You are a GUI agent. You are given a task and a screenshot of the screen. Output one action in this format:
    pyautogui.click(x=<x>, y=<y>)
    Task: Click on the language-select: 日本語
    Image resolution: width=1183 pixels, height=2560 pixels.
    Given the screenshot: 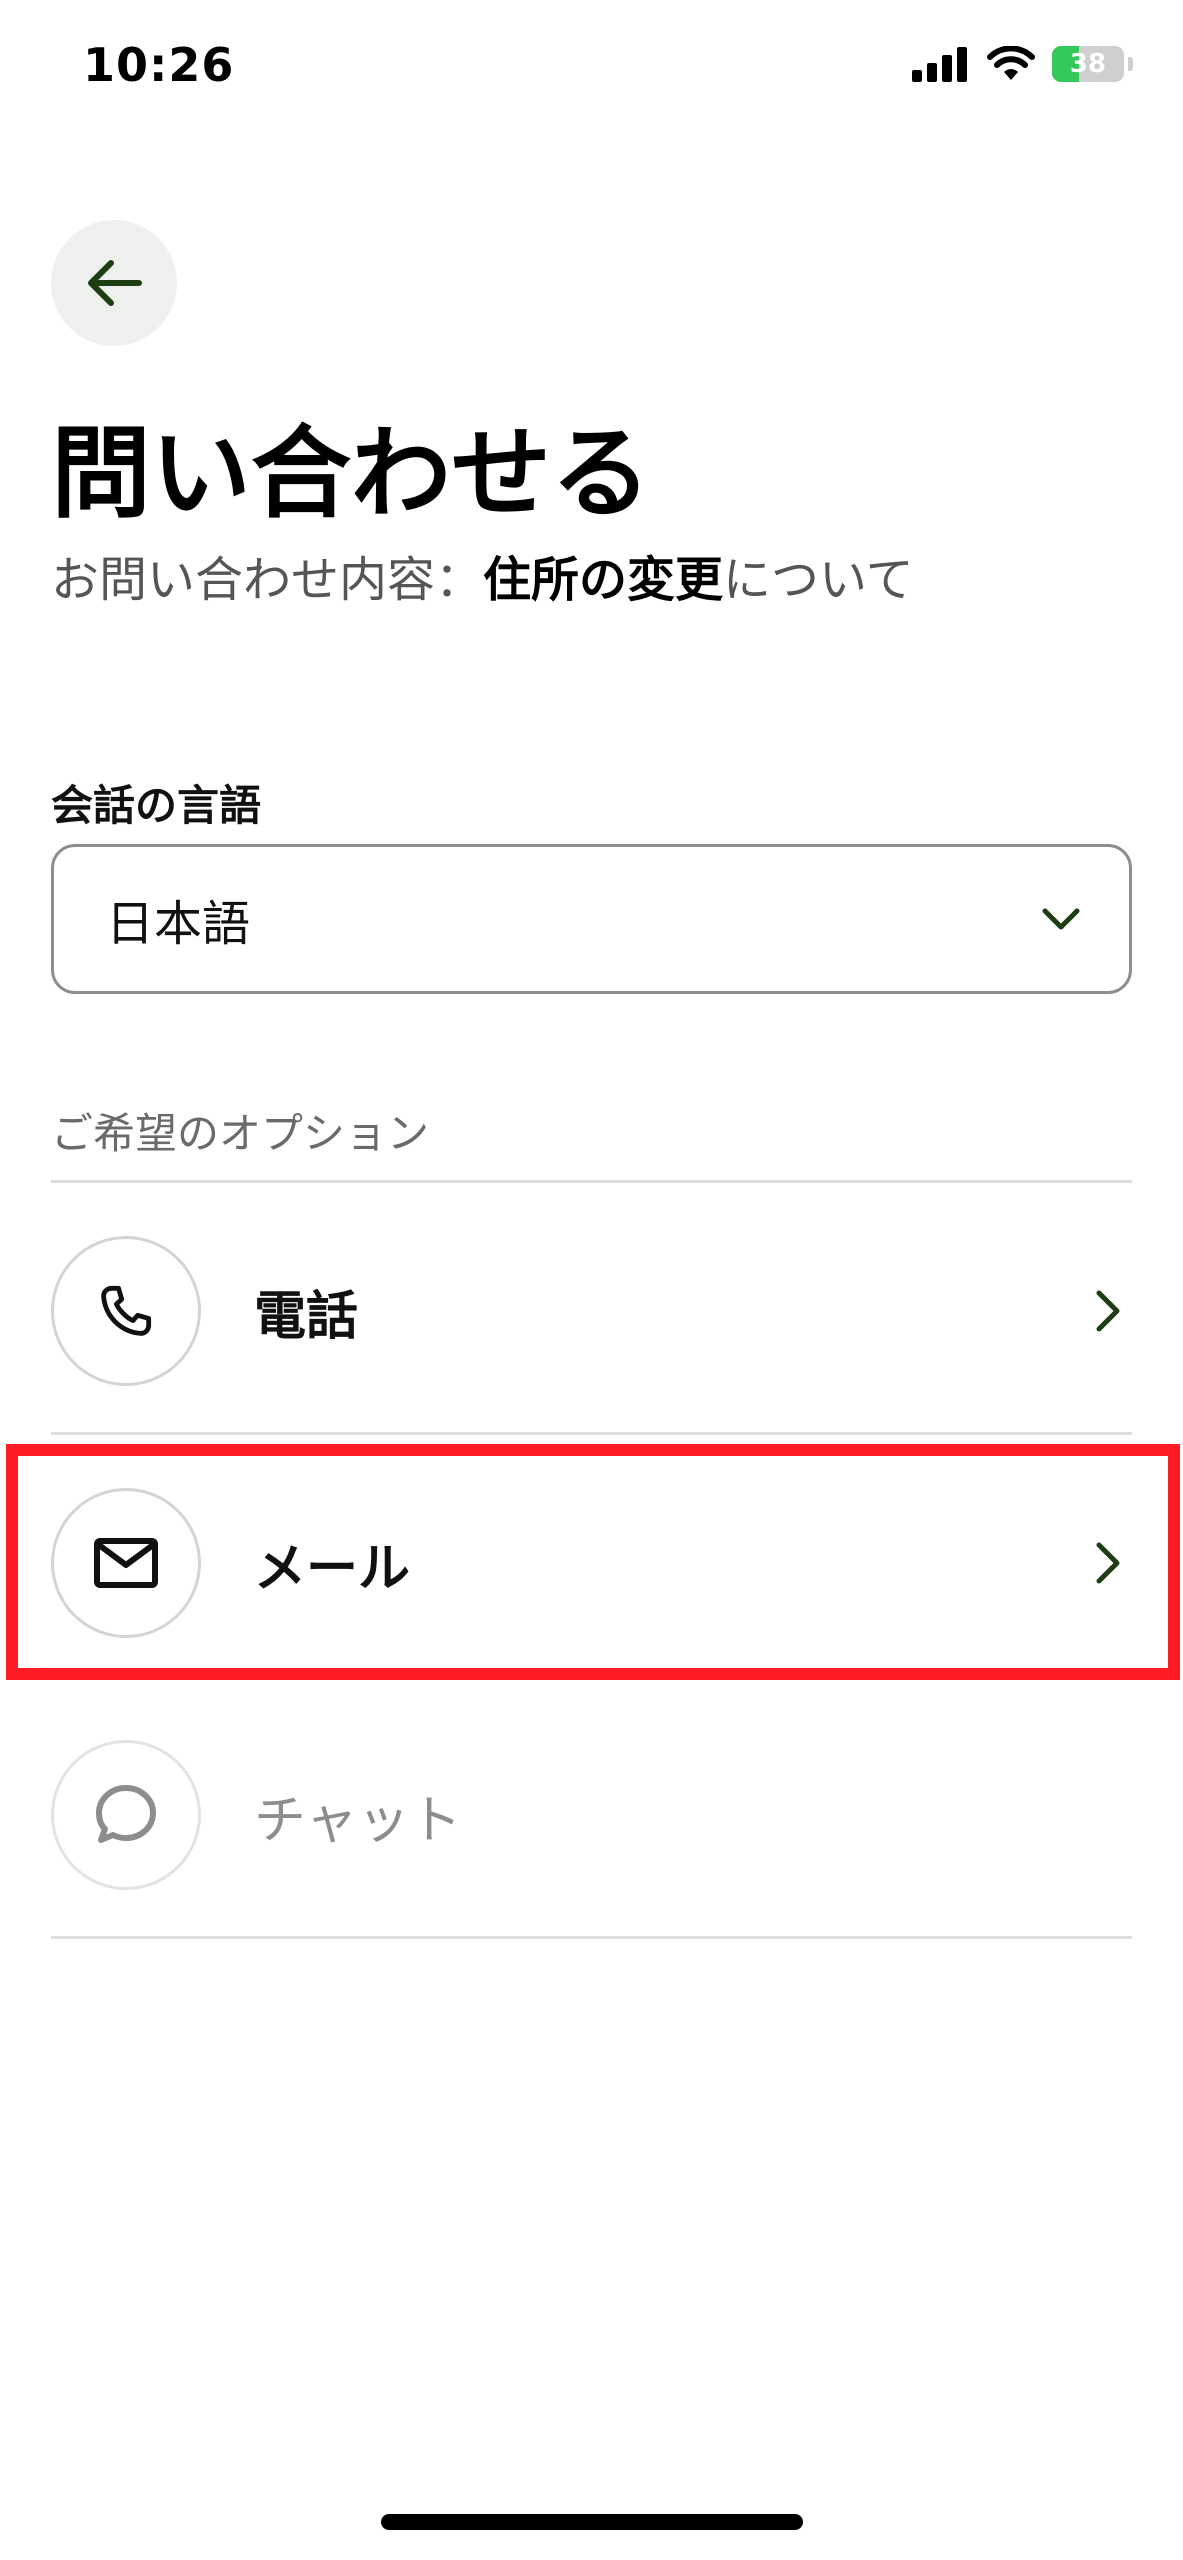 What is the action you would take?
    pyautogui.click(x=591, y=919)
    